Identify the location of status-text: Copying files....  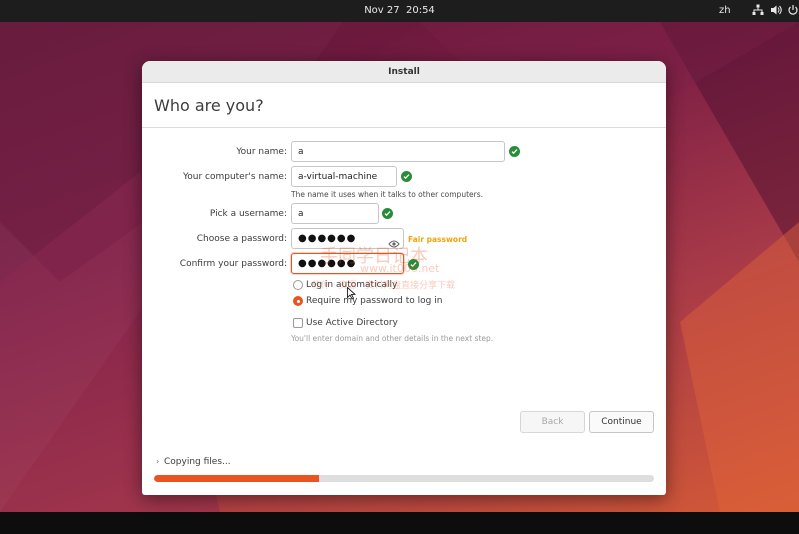
(197, 462).